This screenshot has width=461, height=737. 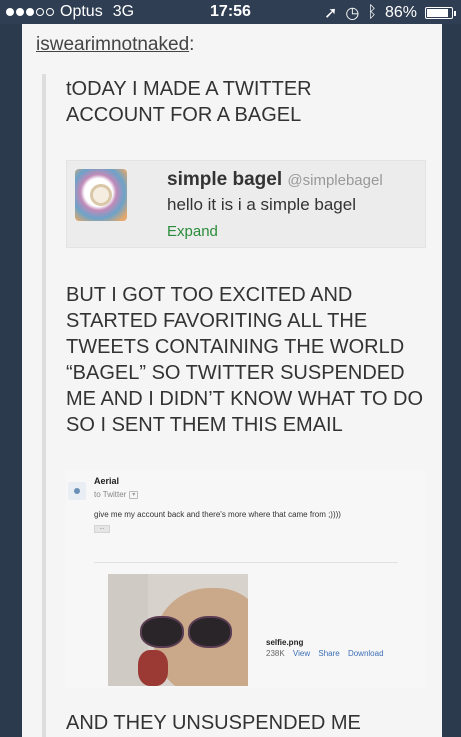 What do you see at coordinates (366, 653) in the screenshot?
I see `download-link: Download` at bounding box center [366, 653].